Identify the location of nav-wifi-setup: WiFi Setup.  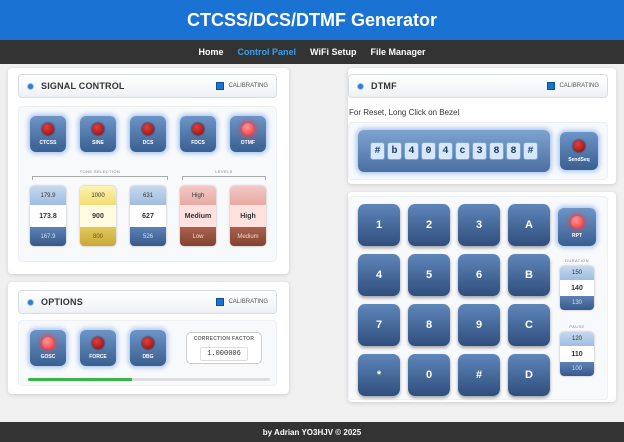
(333, 52).